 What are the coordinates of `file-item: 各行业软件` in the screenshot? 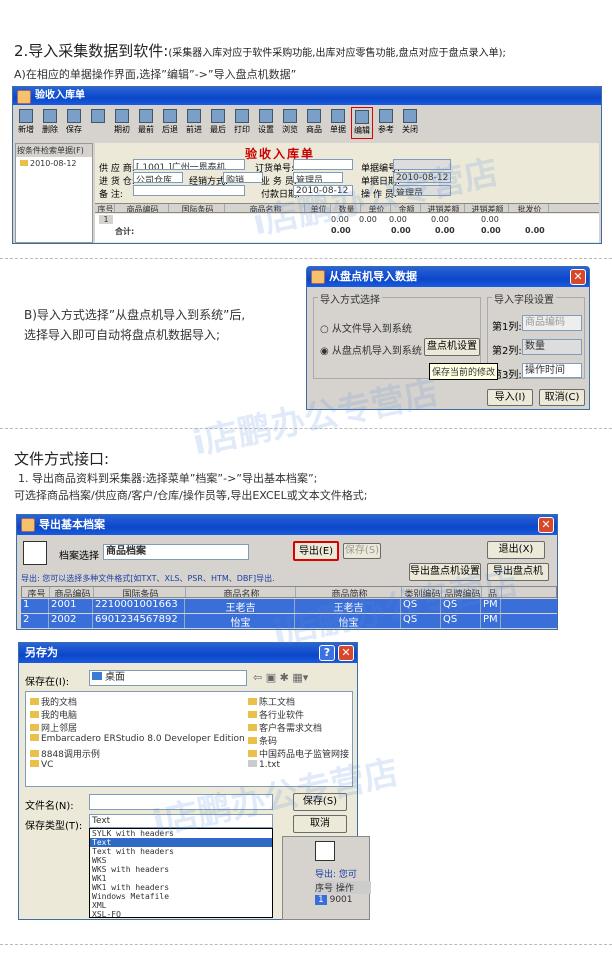 It's located at (276, 714).